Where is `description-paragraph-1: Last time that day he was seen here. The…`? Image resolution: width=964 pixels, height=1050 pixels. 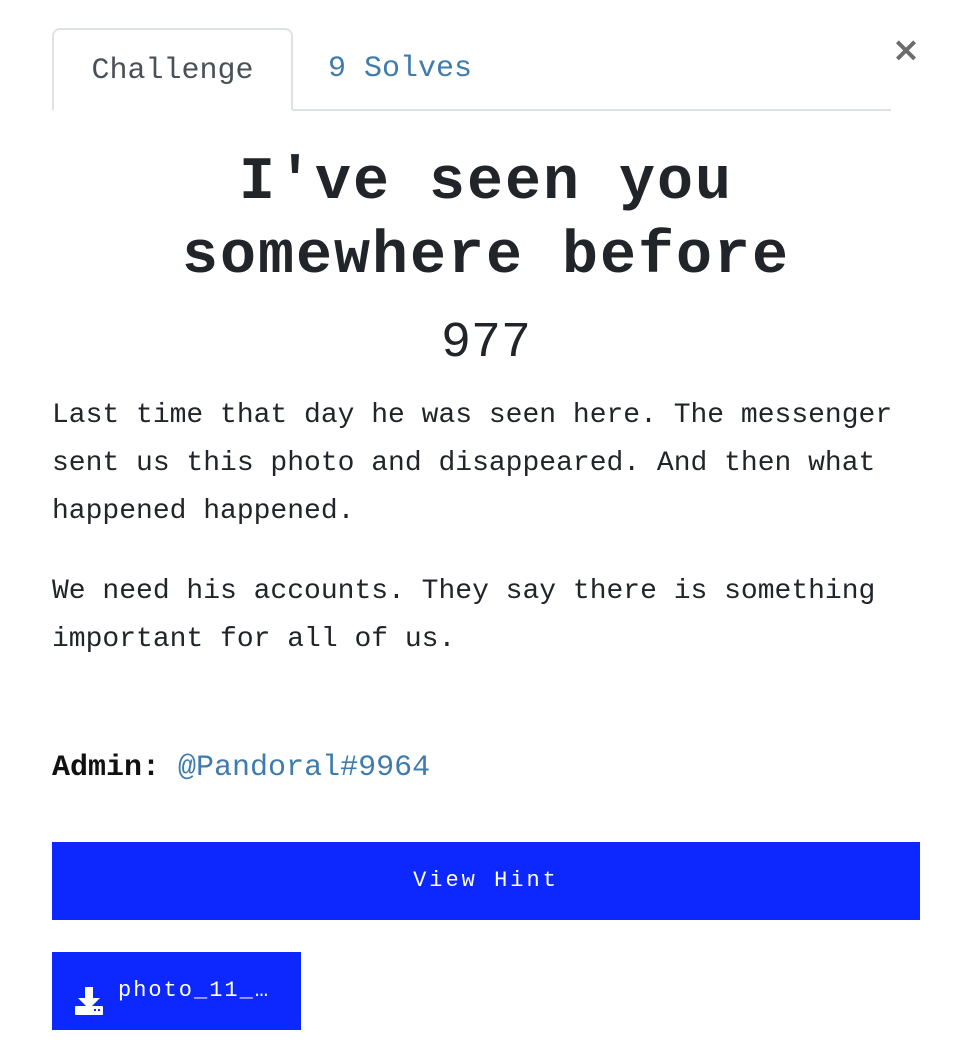 description-paragraph-1: Last time that day he was seen here. The… is located at coordinates (472, 463).